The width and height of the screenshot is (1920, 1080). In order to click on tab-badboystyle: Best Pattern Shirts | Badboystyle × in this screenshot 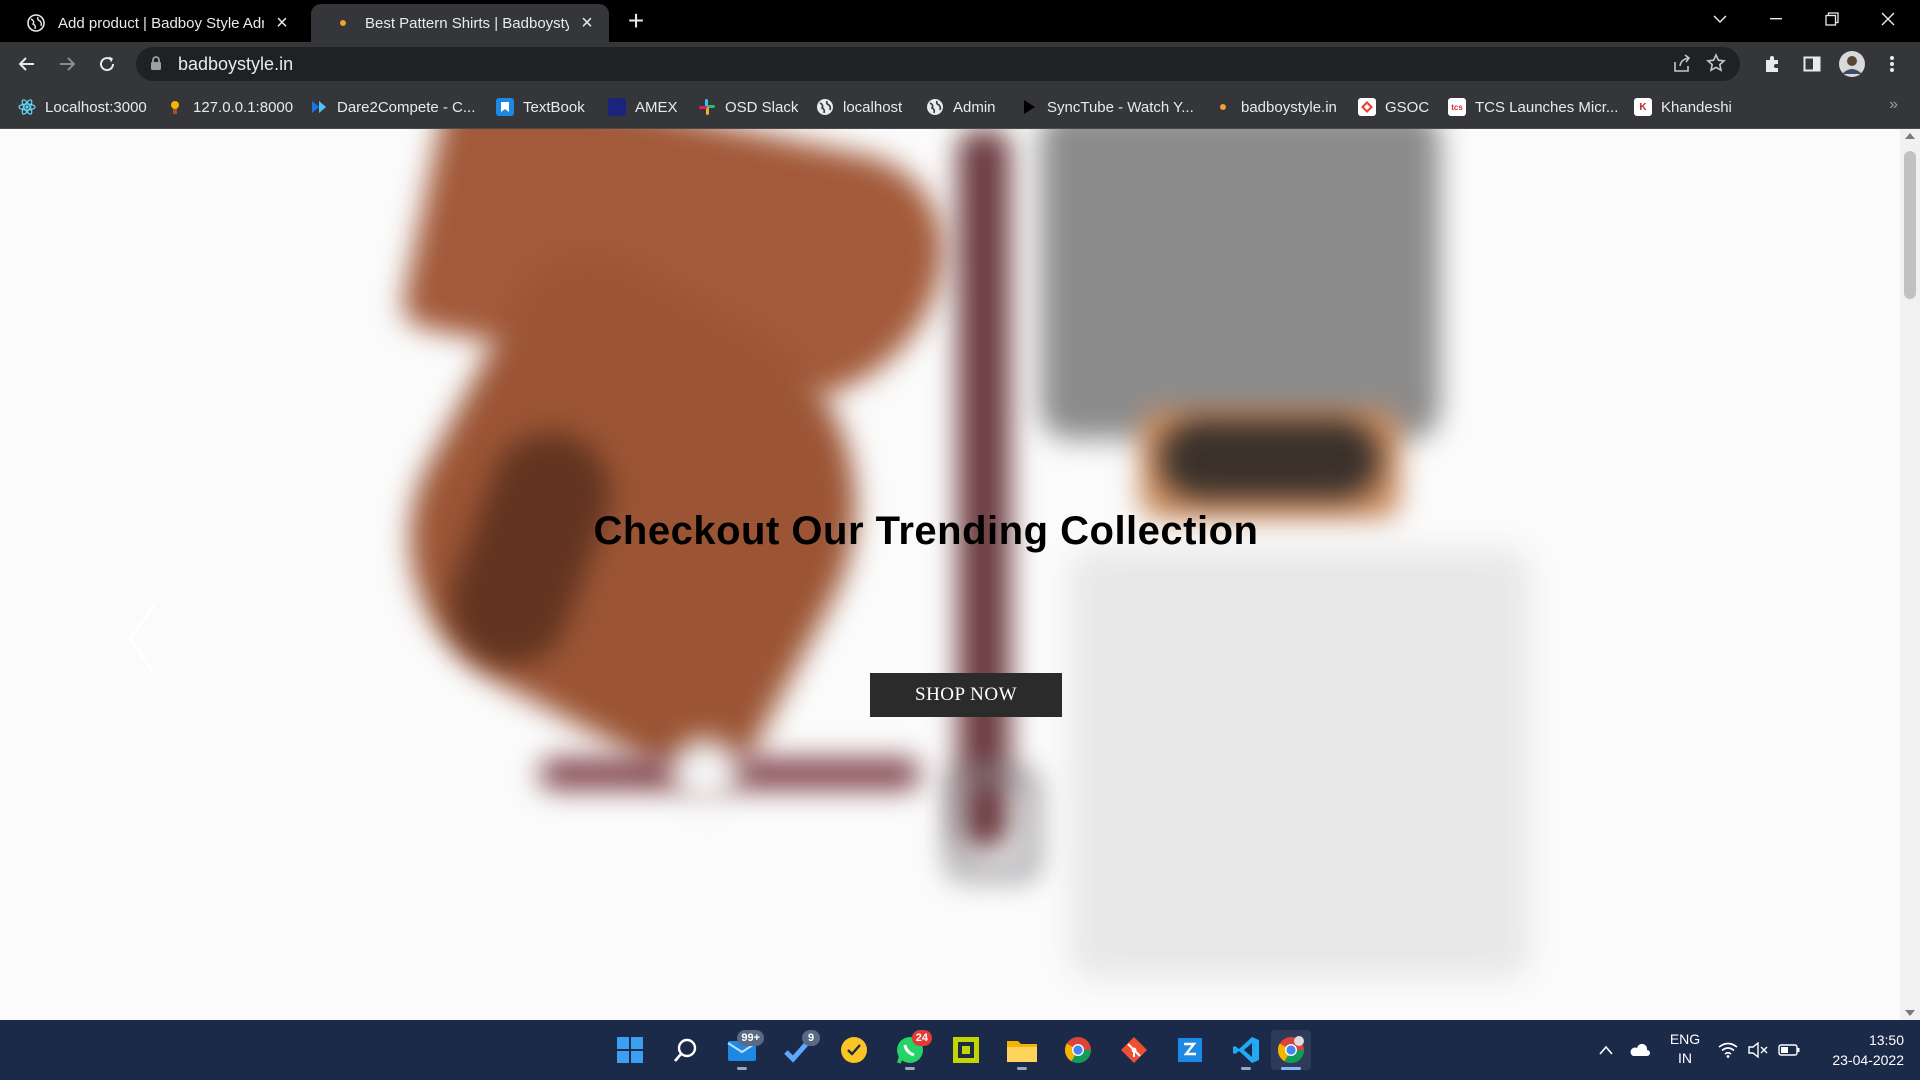, I will do `click(460, 23)`.